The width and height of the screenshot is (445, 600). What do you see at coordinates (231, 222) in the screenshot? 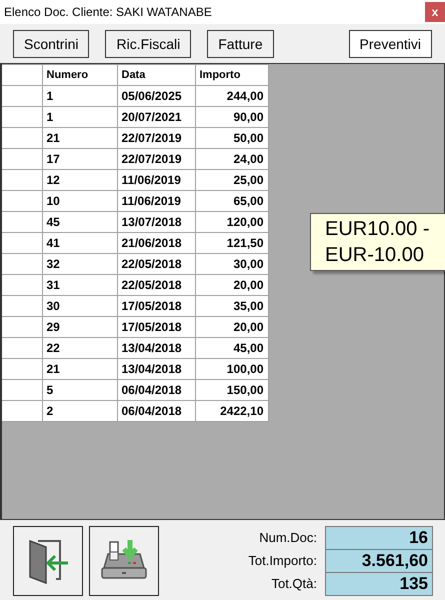
I see `table-cell: 120,00` at bounding box center [231, 222].